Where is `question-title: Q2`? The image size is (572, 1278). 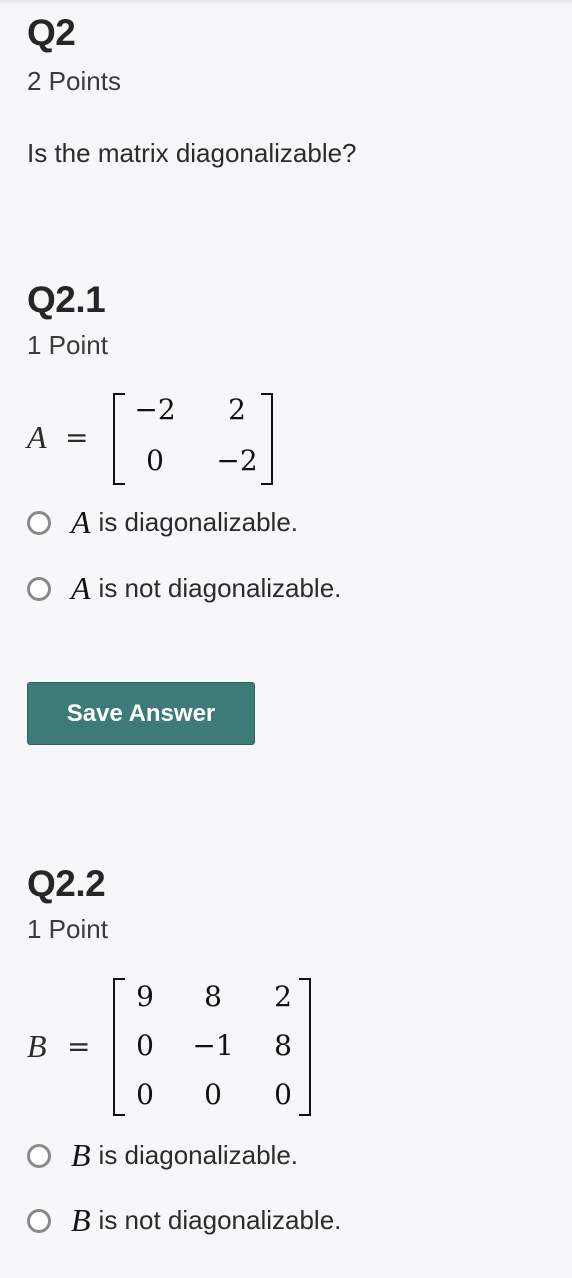 question-title: Q2 is located at coordinates (51, 32).